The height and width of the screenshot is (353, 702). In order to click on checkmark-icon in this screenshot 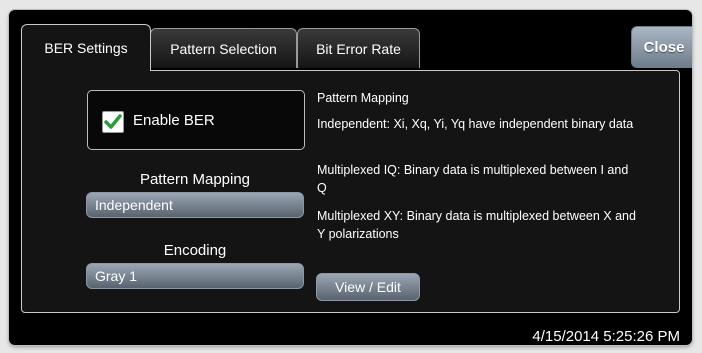, I will do `click(113, 121)`.